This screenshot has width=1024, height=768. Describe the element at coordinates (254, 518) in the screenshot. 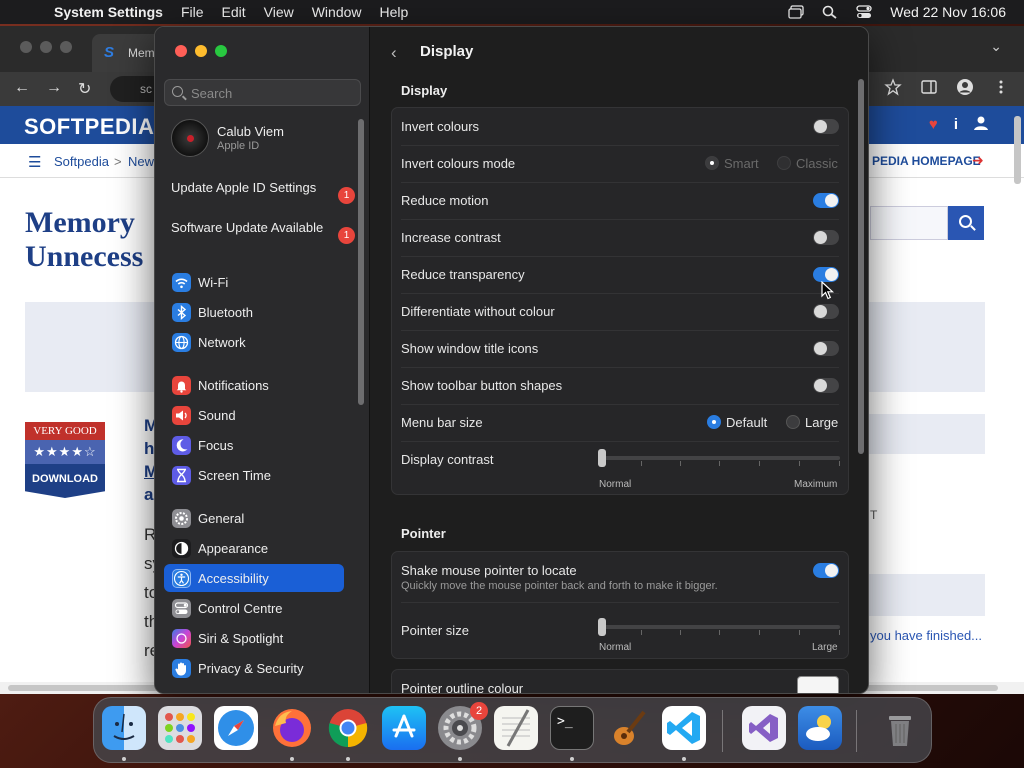

I see `sidebar-item-general: General` at that location.